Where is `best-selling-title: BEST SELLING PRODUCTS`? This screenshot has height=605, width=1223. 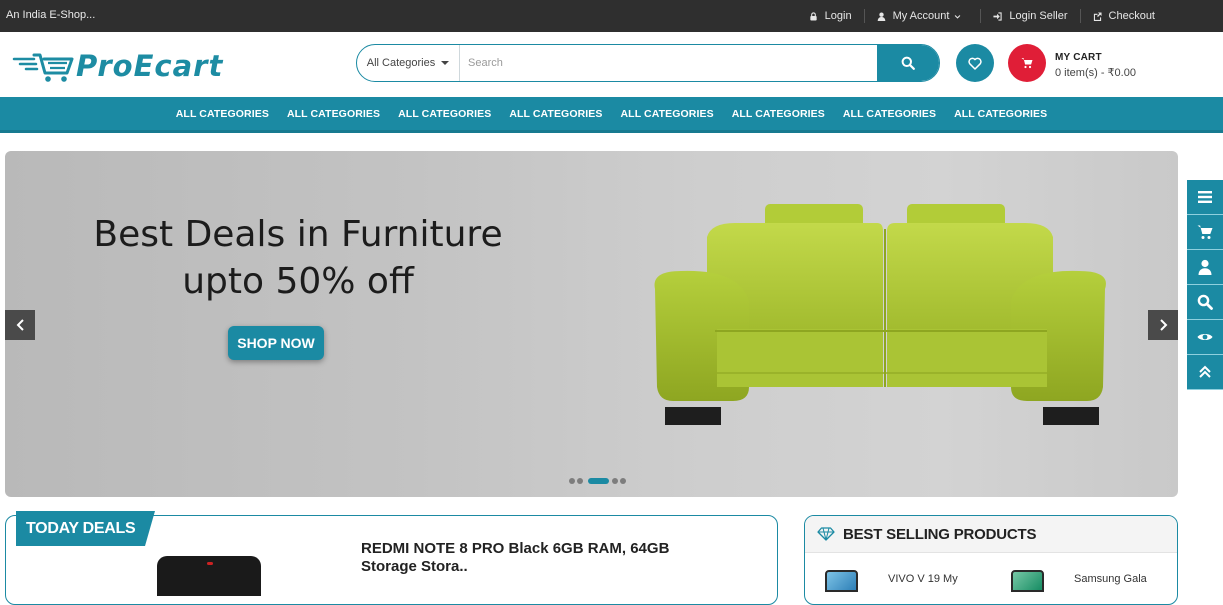
best-selling-title: BEST SELLING PRODUCTS is located at coordinates (940, 534).